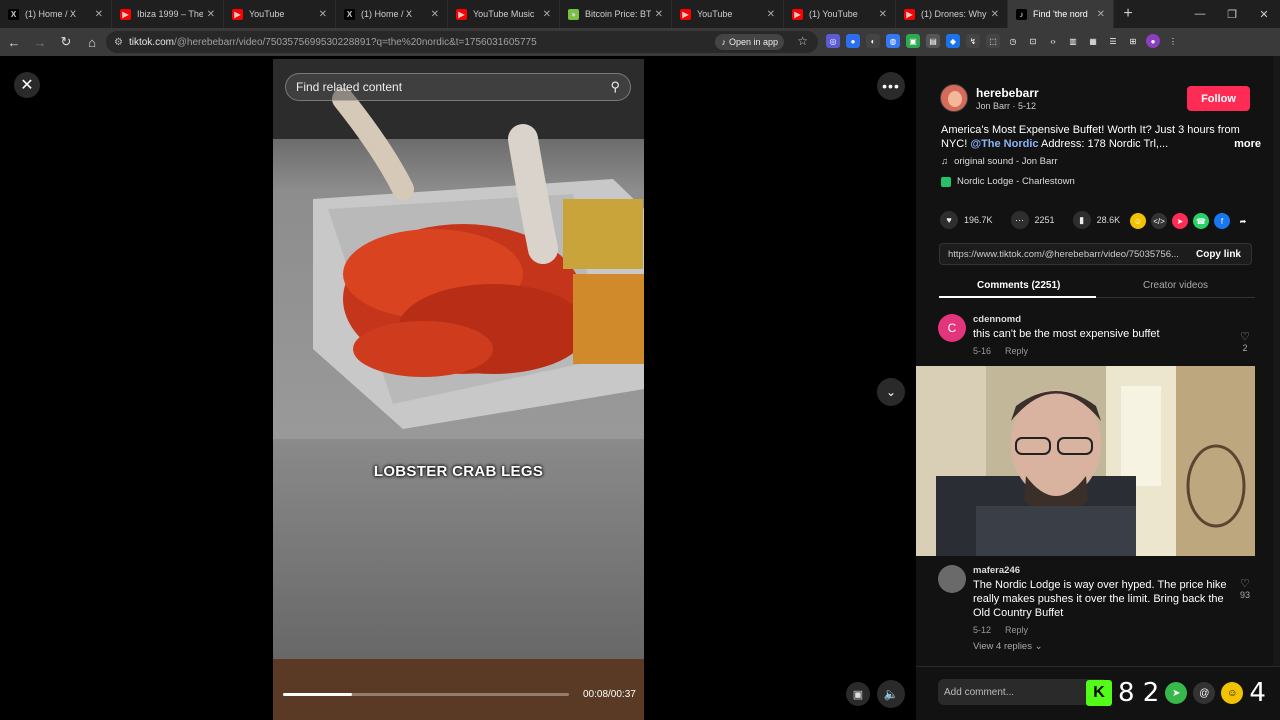  What do you see at coordinates (1113, 41) in the screenshot?
I see `extension-icon: ☰` at bounding box center [1113, 41].